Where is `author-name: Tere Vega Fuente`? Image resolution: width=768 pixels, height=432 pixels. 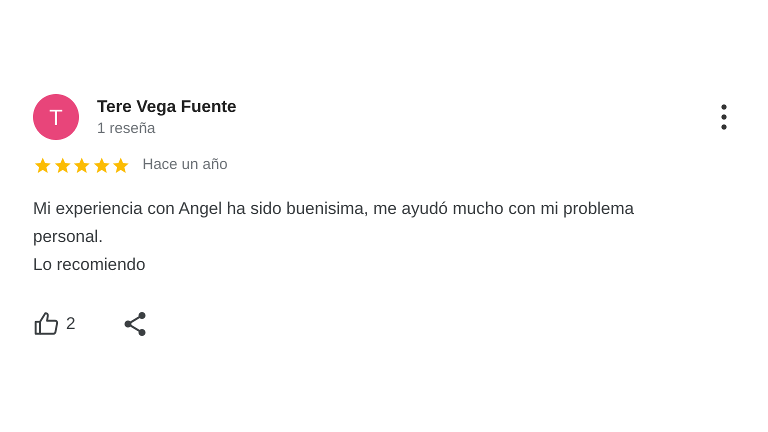 author-name: Tere Vega Fuente is located at coordinates (167, 107).